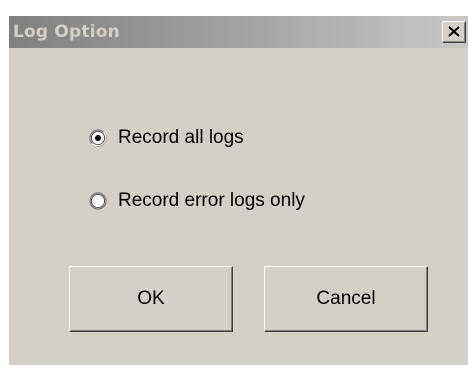 The height and width of the screenshot is (365, 468). I want to click on close-button, so click(454, 32).